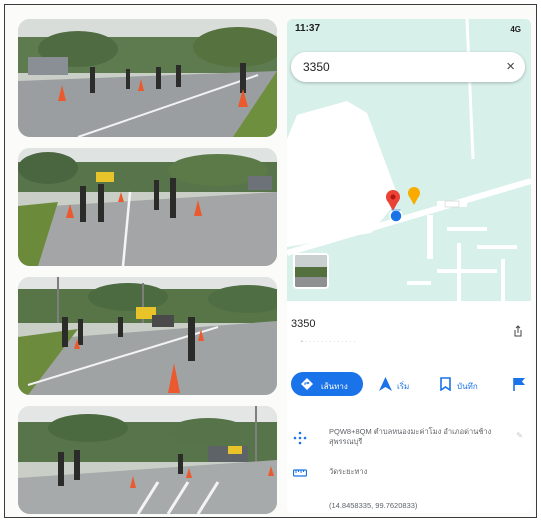 The width and height of the screenshot is (541, 522). I want to click on status-network: 4G, so click(515, 29).